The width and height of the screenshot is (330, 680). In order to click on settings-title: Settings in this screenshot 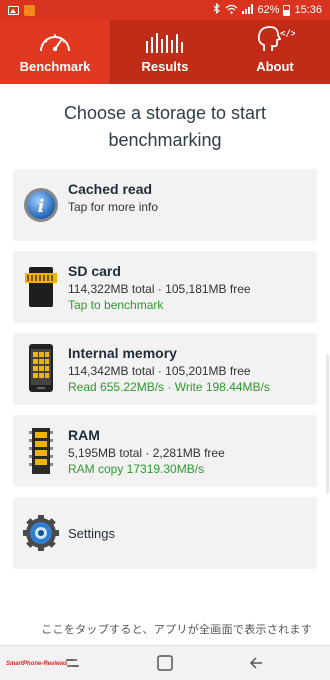, I will do `click(91, 533)`.